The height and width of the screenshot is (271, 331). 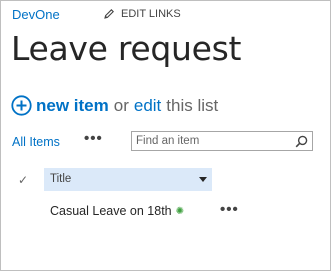 What do you see at coordinates (121, 105) in the screenshot?
I see `or-text: or` at bounding box center [121, 105].